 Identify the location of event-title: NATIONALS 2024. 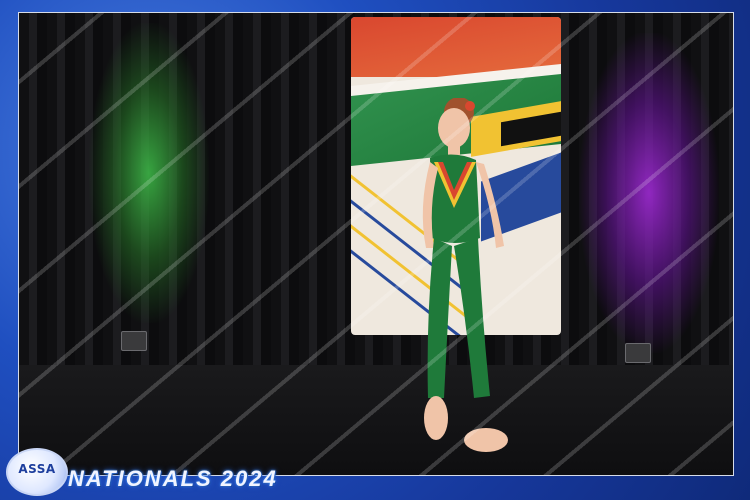
(173, 478).